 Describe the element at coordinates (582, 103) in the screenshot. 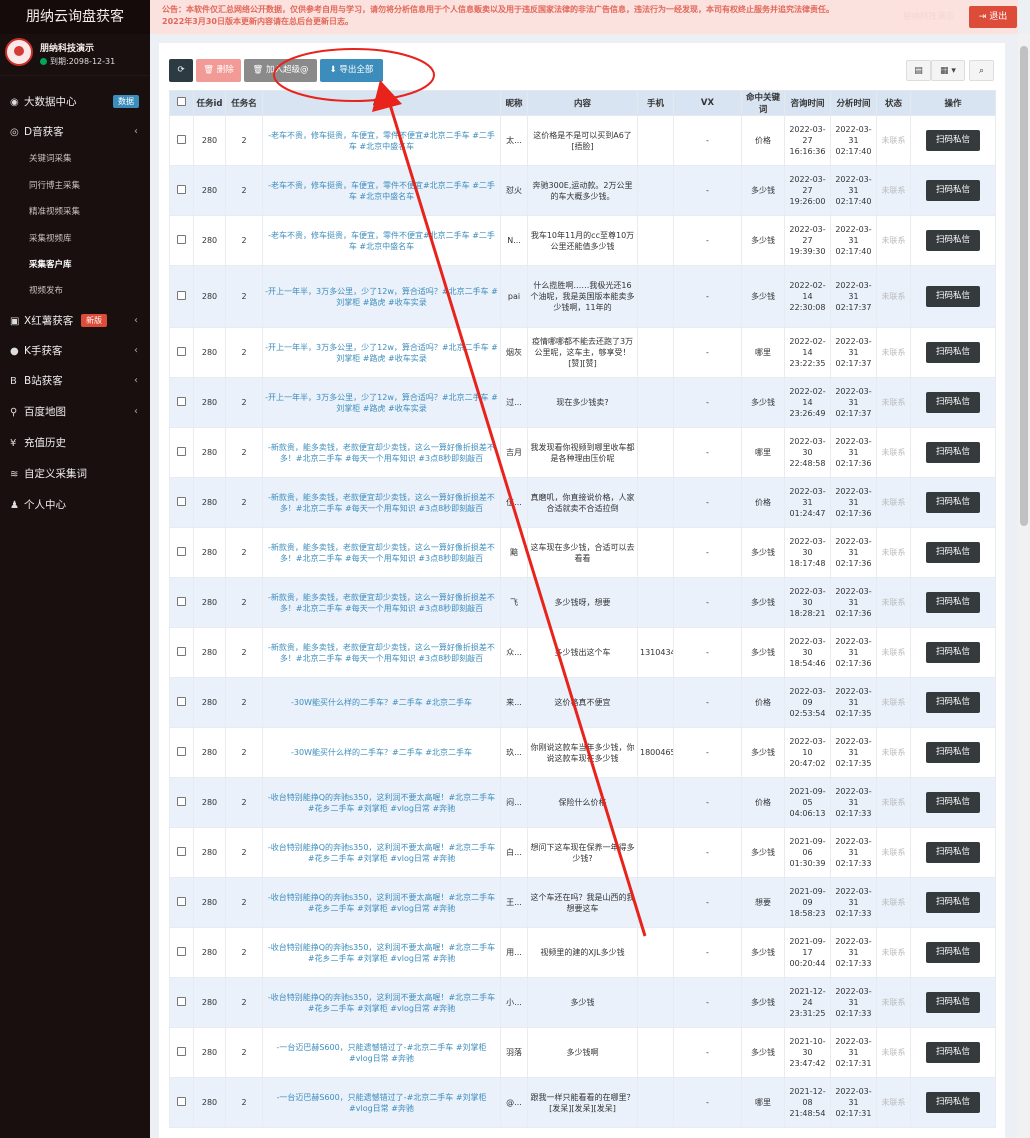

I see `header-content: 内容` at that location.